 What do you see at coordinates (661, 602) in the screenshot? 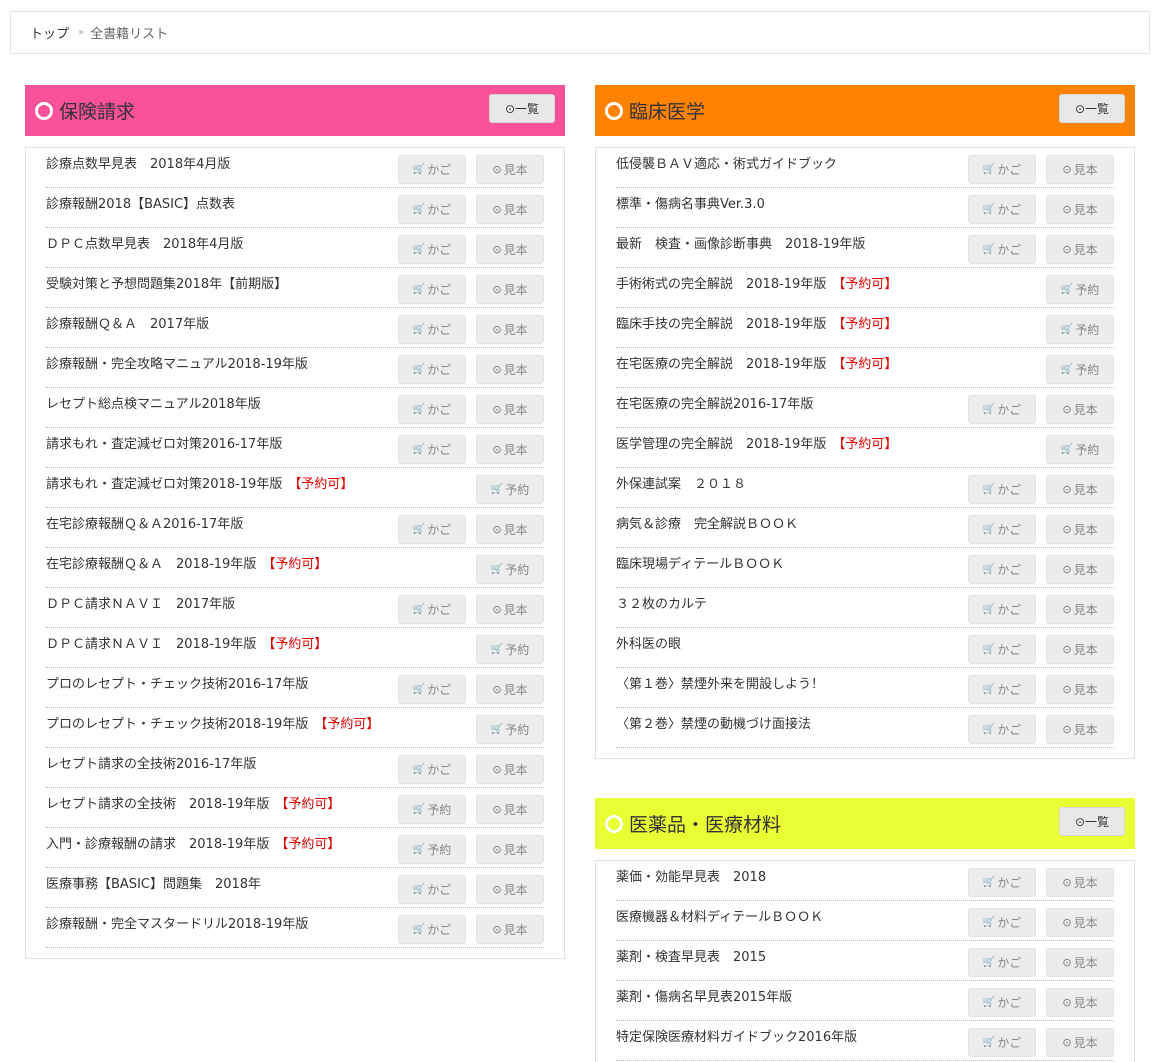
I see `book-title-link: ３２枚のカルテ` at bounding box center [661, 602].